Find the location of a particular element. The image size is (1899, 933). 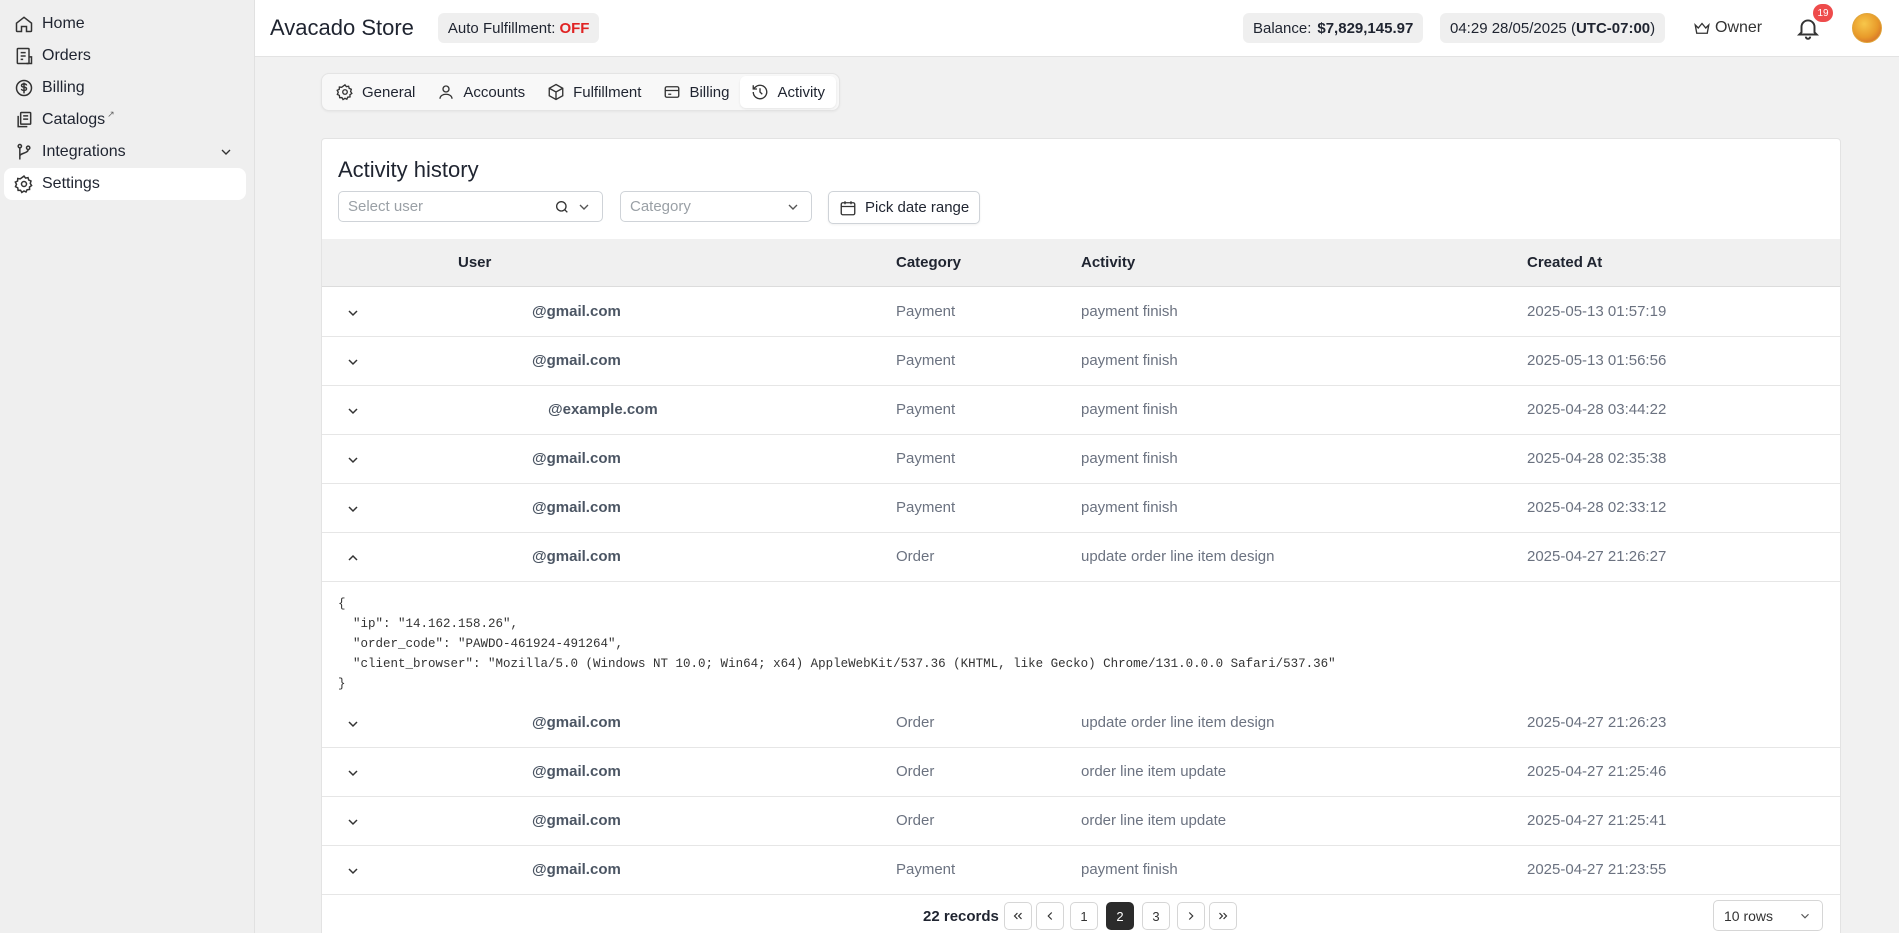

sidebar-item-label: Orders is located at coordinates (66, 55).